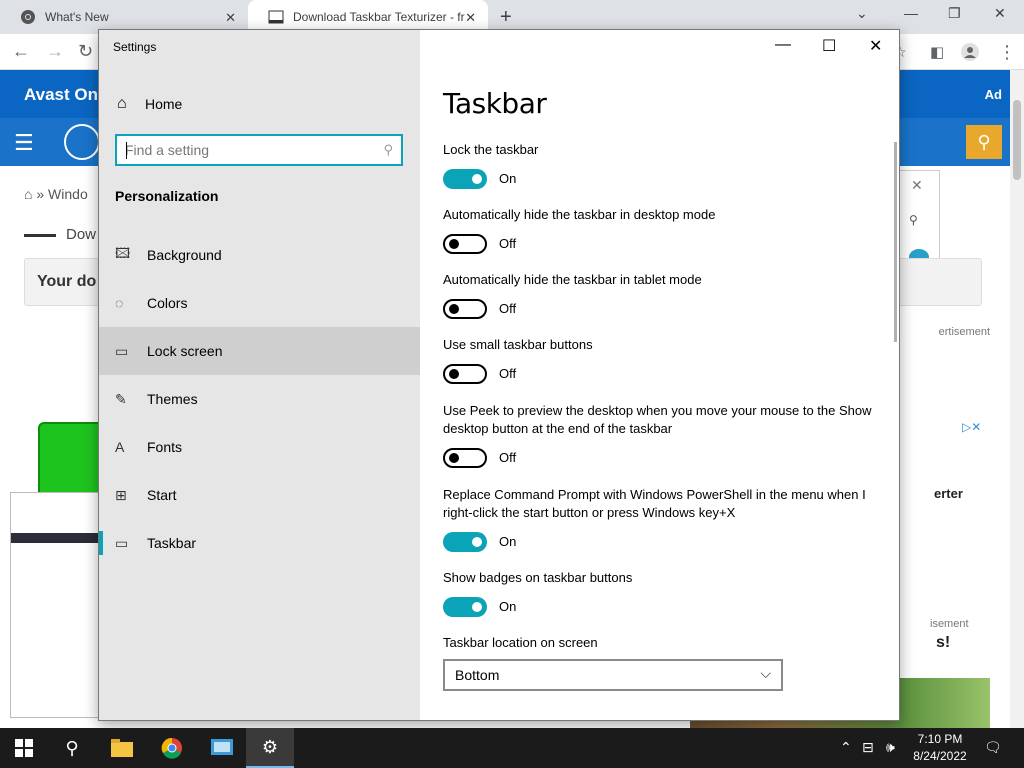 The height and width of the screenshot is (768, 1024). What do you see at coordinates (121, 398) in the screenshot?
I see `brush-icon: ✎` at bounding box center [121, 398].